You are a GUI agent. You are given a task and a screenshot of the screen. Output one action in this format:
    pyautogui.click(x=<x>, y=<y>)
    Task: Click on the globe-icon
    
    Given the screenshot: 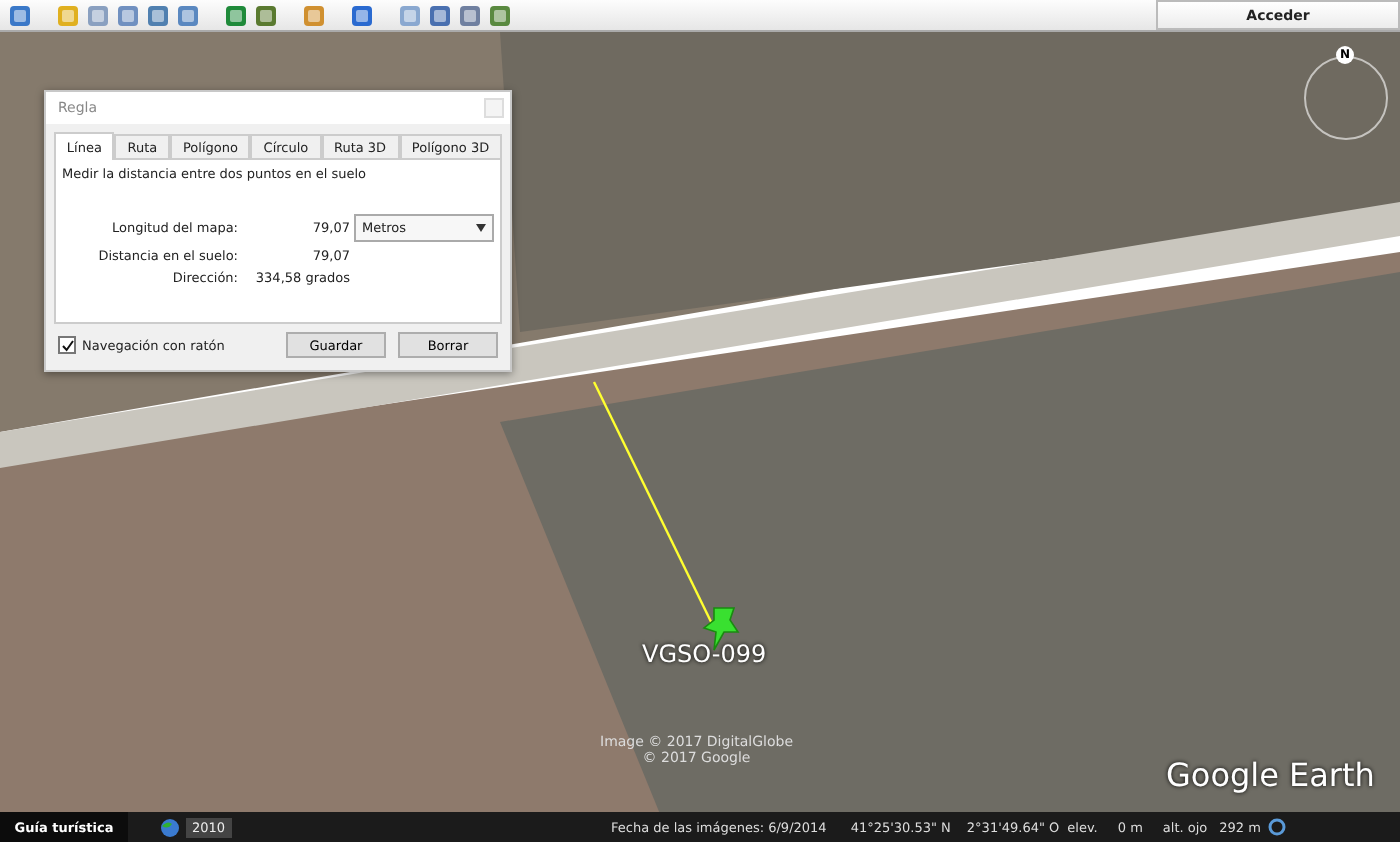 What is the action you would take?
    pyautogui.click(x=170, y=827)
    